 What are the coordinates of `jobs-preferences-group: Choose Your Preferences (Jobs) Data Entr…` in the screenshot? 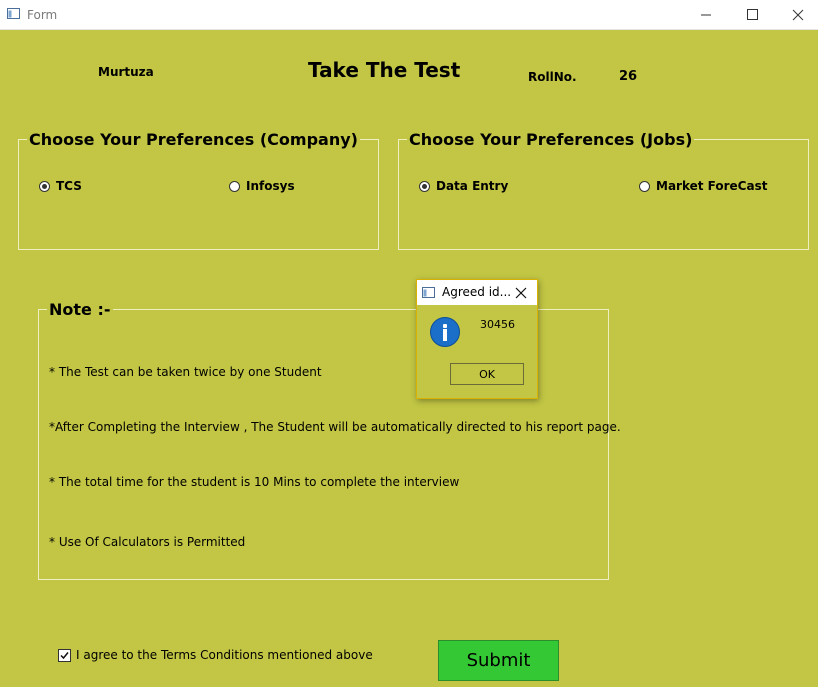 It's located at (603, 190).